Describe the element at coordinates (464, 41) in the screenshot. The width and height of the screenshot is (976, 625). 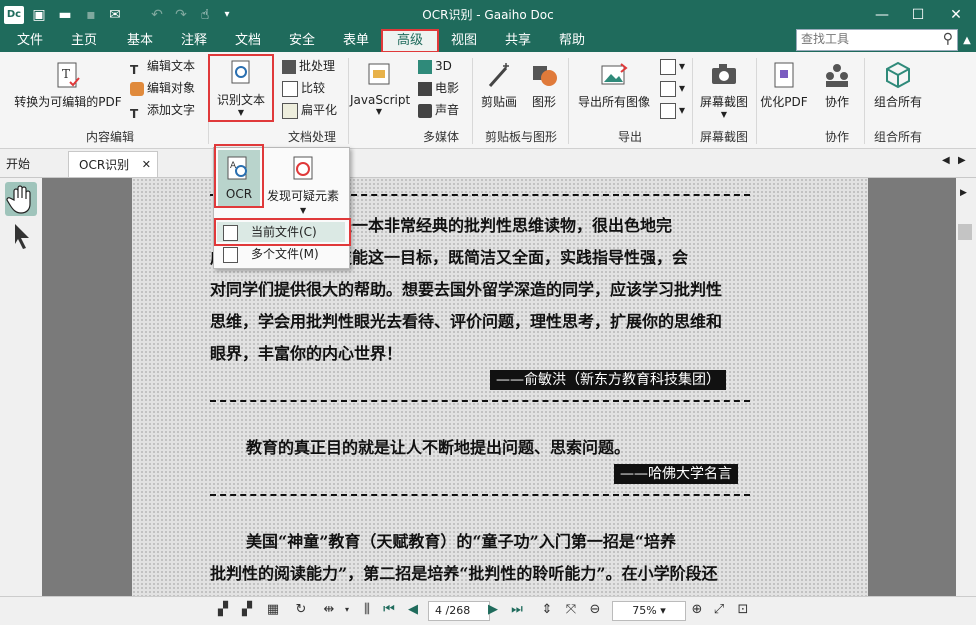
I see `menu-view: 视图` at that location.